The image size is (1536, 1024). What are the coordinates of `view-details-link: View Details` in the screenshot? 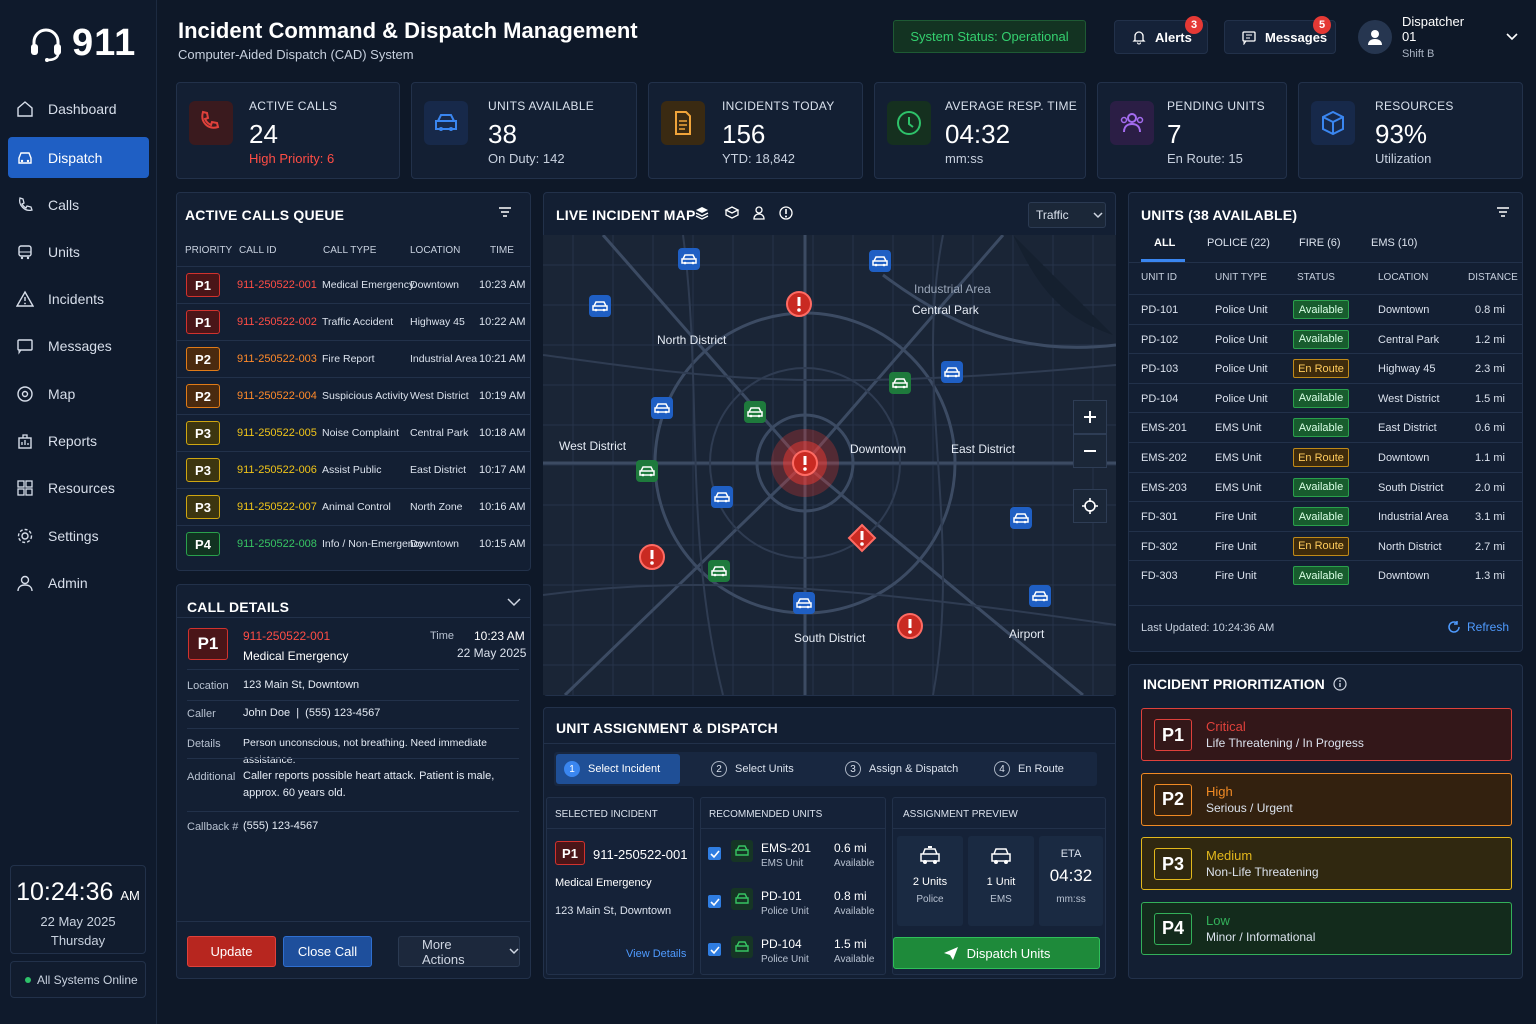 It's located at (656, 954).